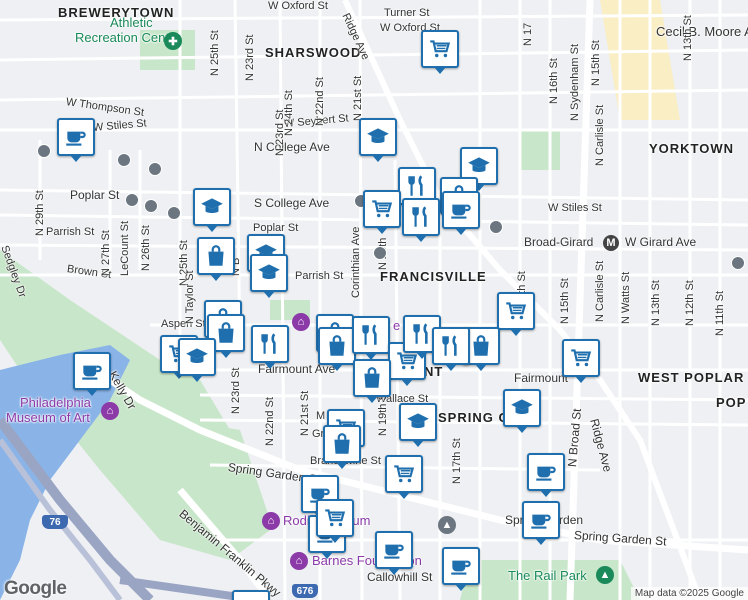 The image size is (748, 600). Describe the element at coordinates (575, 208) in the screenshot. I see `street-w-stiles-right: W Stiles St` at that location.